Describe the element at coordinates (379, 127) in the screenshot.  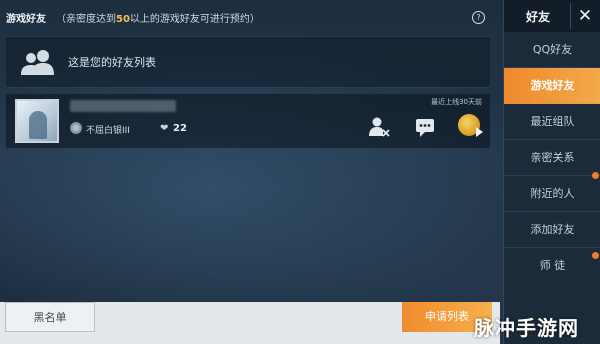
I see `remove-friend-icon` at that location.